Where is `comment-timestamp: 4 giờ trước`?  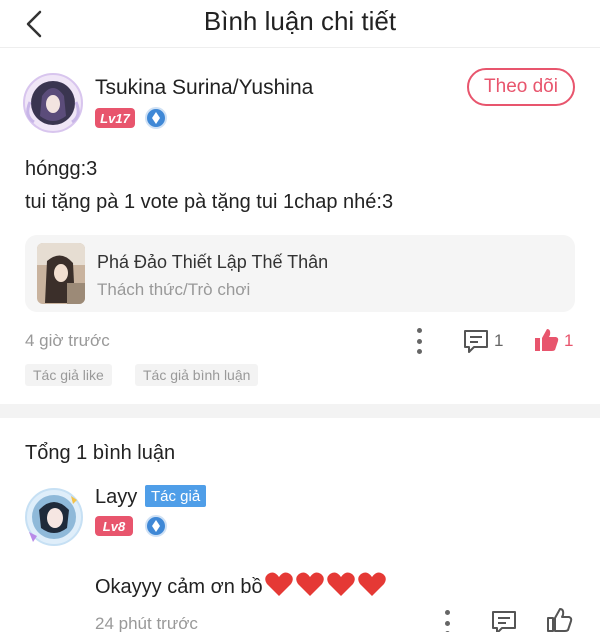 comment-timestamp: 4 giờ trước is located at coordinates (67, 340).